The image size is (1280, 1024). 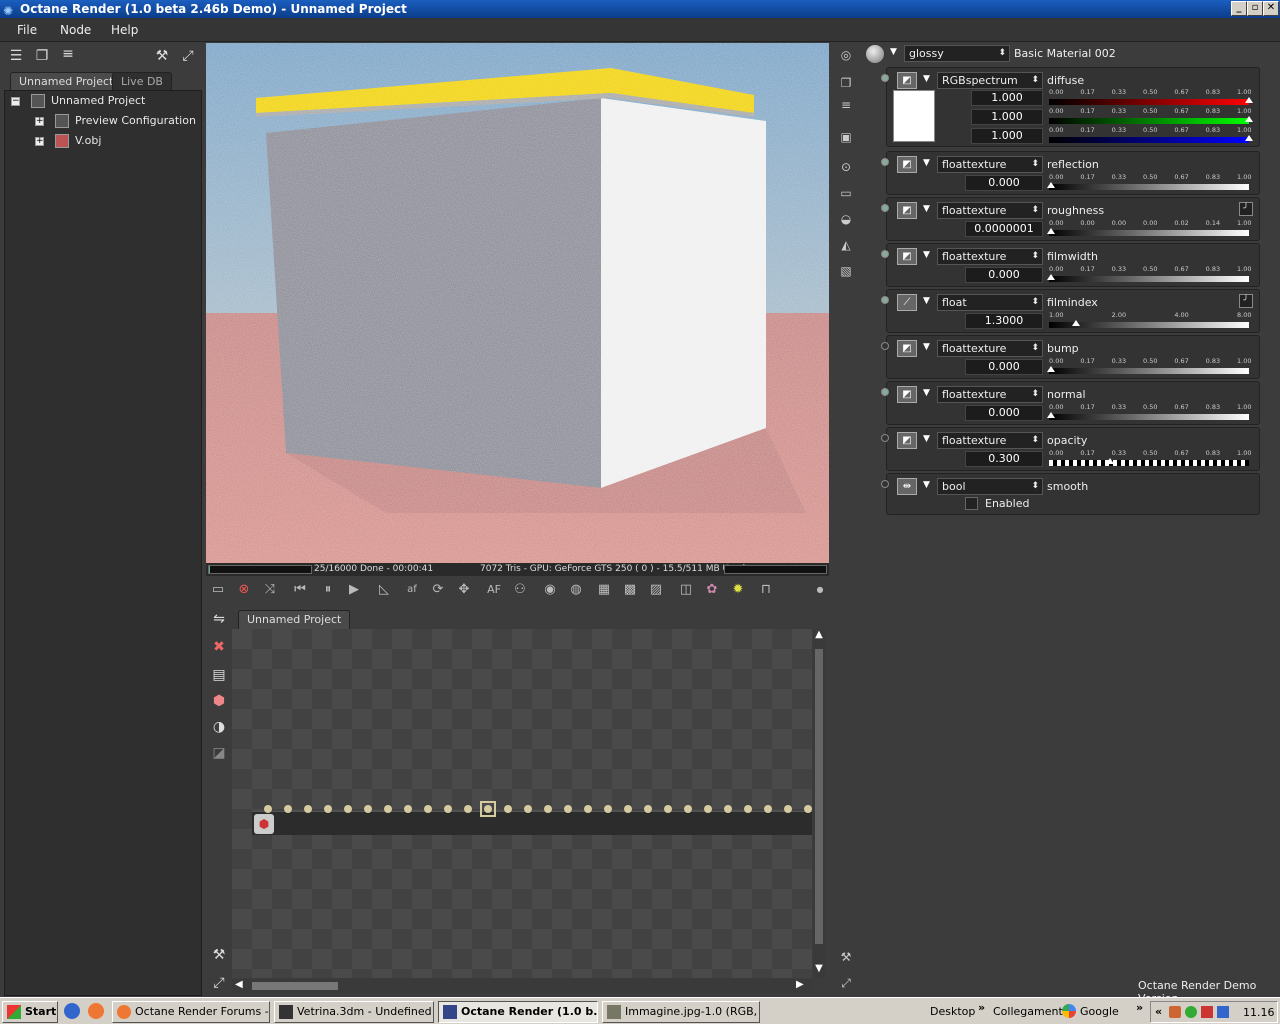 What do you see at coordinates (66, 81) in the screenshot?
I see `tab-unnamed-project: Unnamed Project` at bounding box center [66, 81].